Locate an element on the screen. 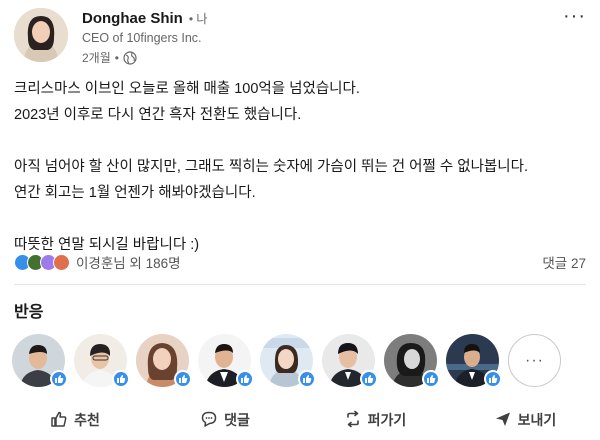 The image size is (600, 440). reaction-icons is located at coordinates (42, 262).